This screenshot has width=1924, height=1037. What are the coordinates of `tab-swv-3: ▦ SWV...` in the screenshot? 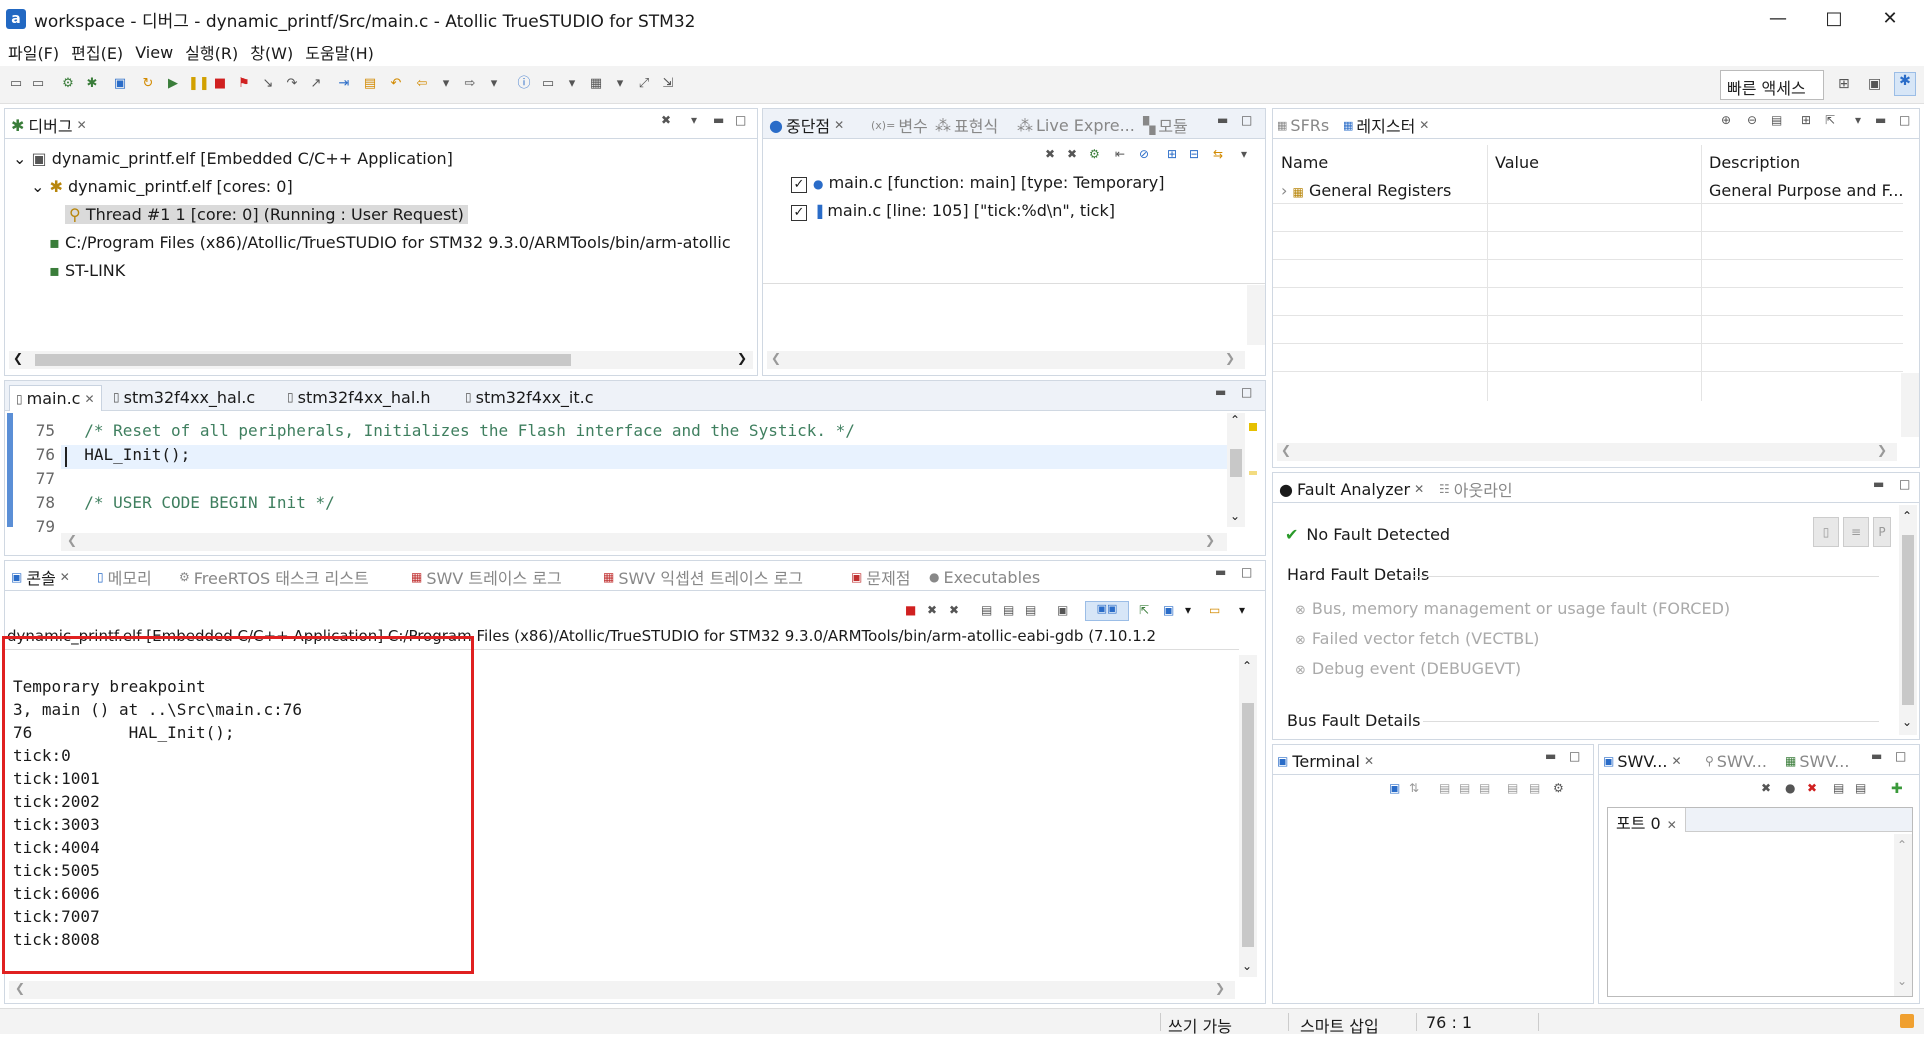 It's located at (1817, 761).